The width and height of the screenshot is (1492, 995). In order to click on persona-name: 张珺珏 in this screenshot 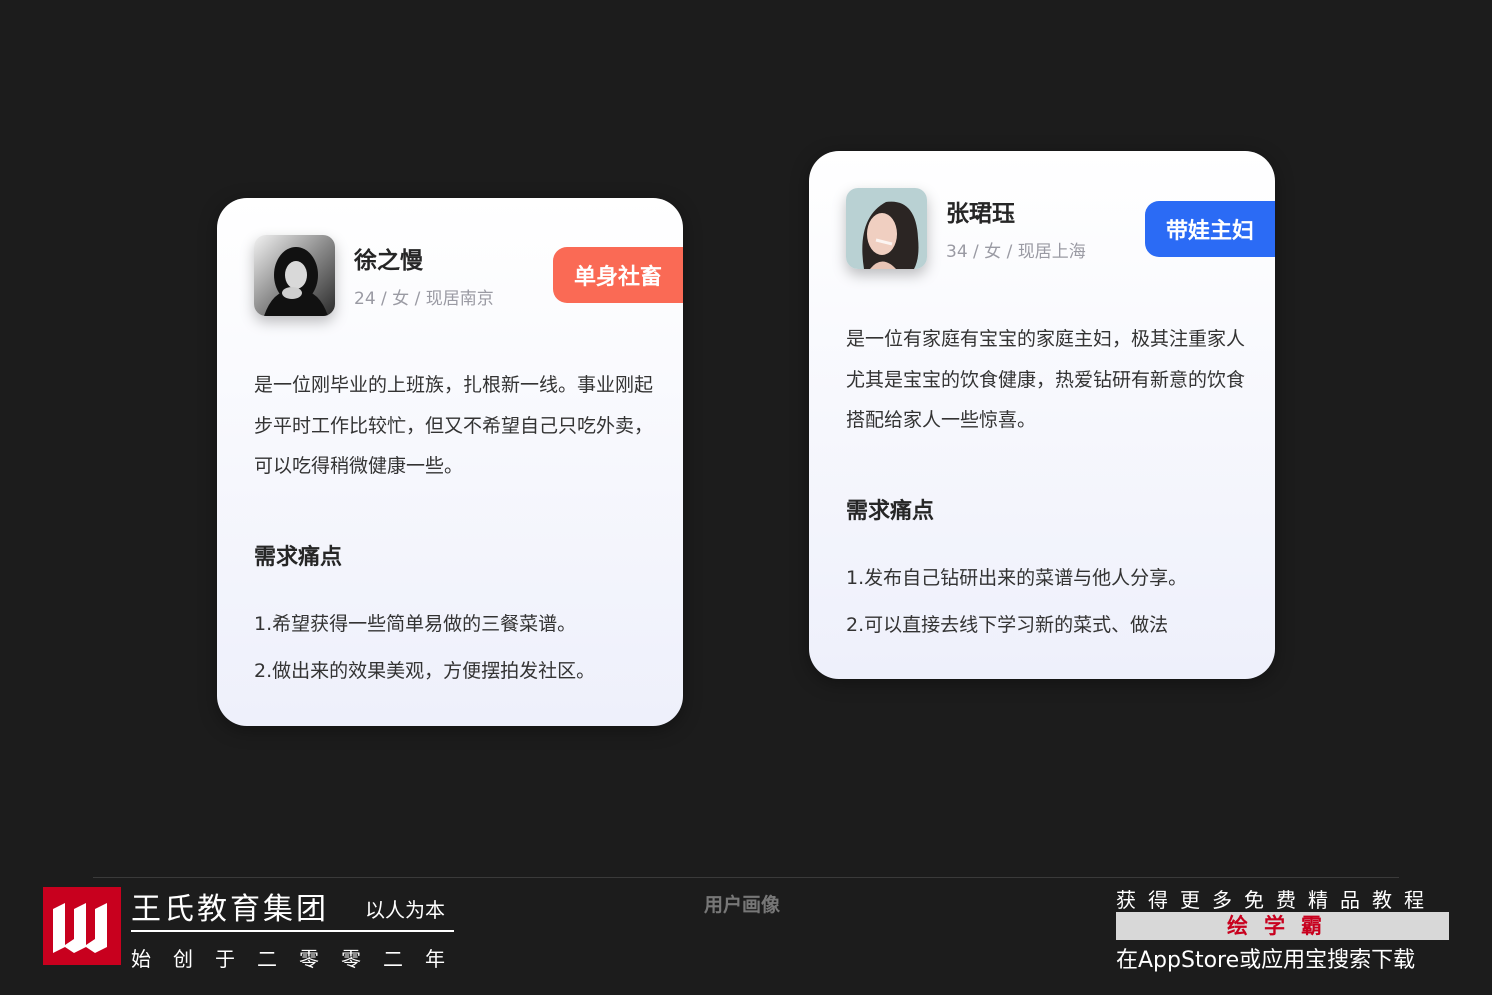, I will do `click(980, 214)`.